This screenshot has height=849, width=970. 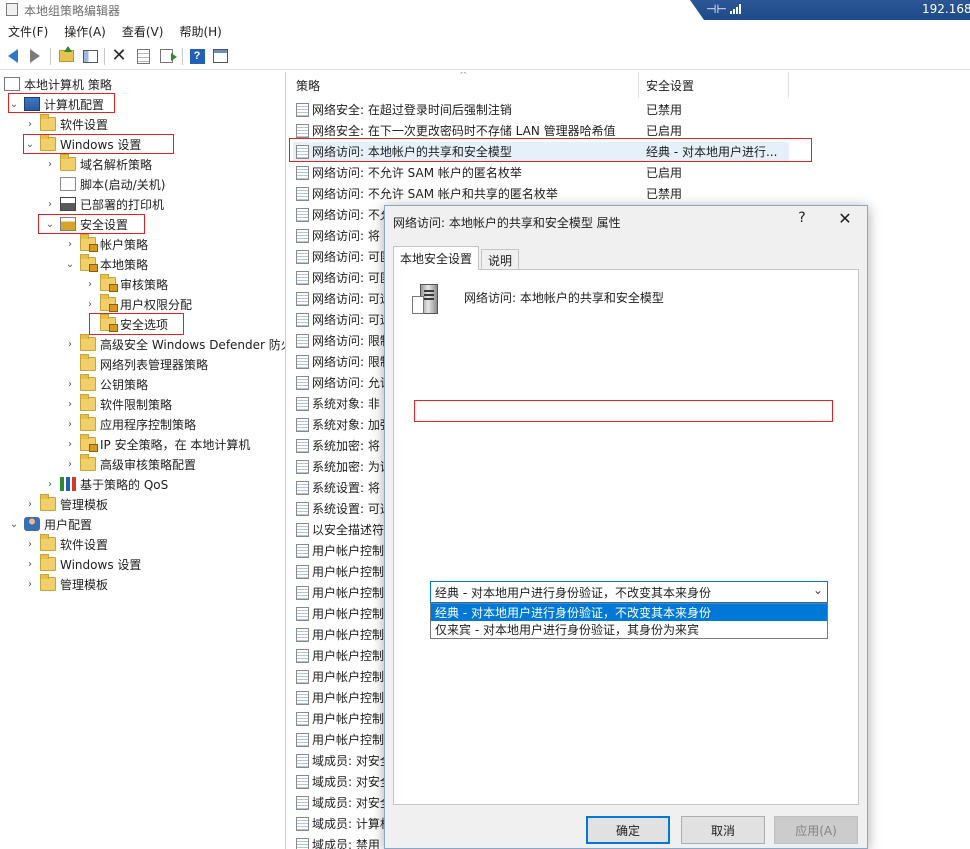 I want to click on column-header-setting: 安全设置, so click(x=714, y=85).